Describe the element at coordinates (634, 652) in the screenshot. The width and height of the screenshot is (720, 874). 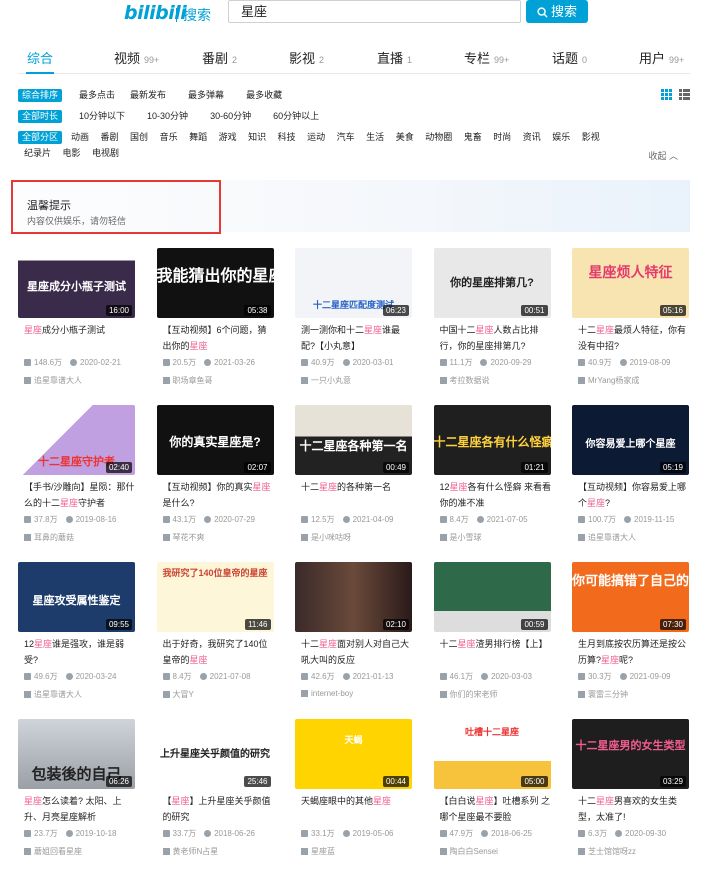
I see `video-title: 生月到底按农历算还是按公历算?星座呢?` at that location.